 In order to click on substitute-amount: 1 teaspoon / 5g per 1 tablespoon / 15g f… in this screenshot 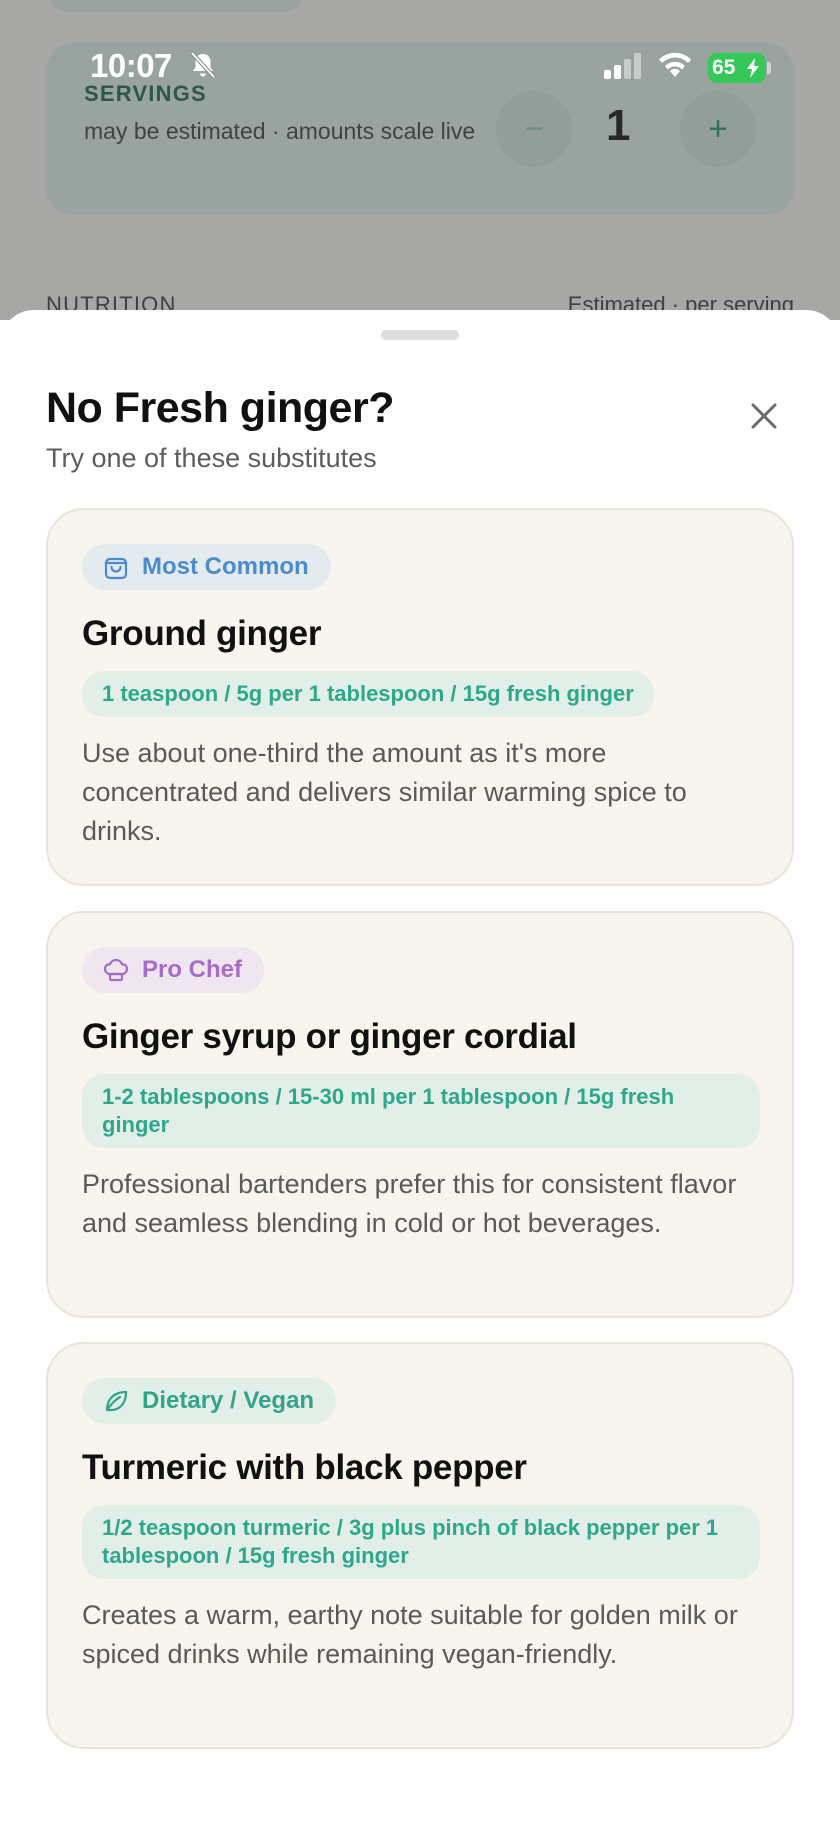, I will do `click(368, 694)`.